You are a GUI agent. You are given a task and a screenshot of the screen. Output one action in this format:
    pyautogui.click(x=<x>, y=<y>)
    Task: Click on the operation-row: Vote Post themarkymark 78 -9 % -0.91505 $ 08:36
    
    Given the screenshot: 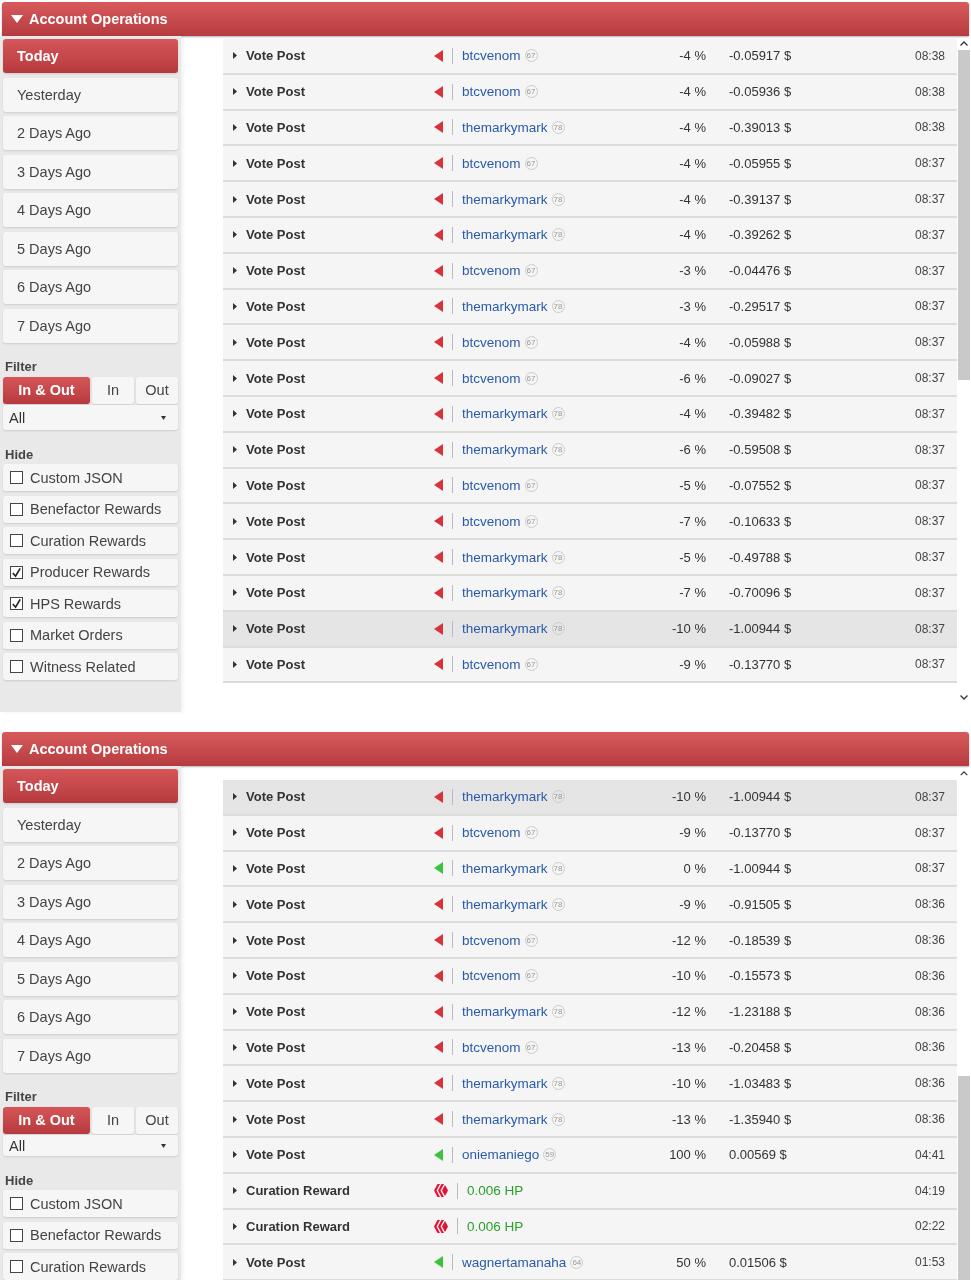 What is the action you would take?
    pyautogui.click(x=590, y=905)
    